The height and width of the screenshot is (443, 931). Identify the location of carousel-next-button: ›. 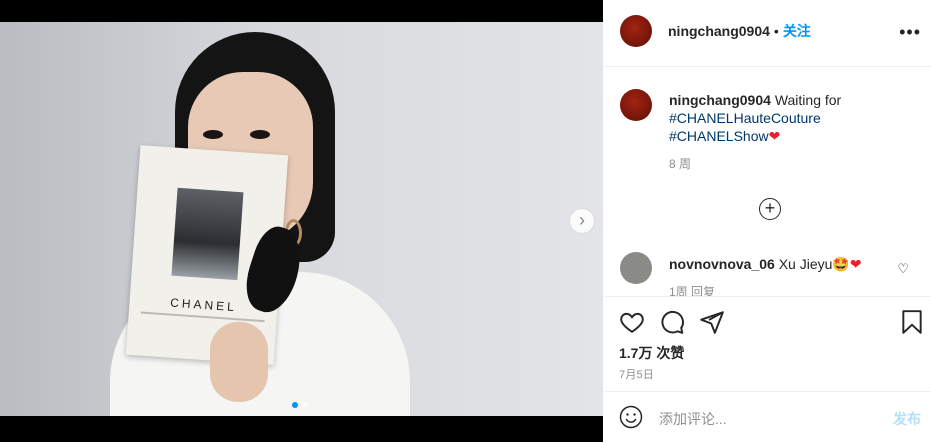
(582, 221).